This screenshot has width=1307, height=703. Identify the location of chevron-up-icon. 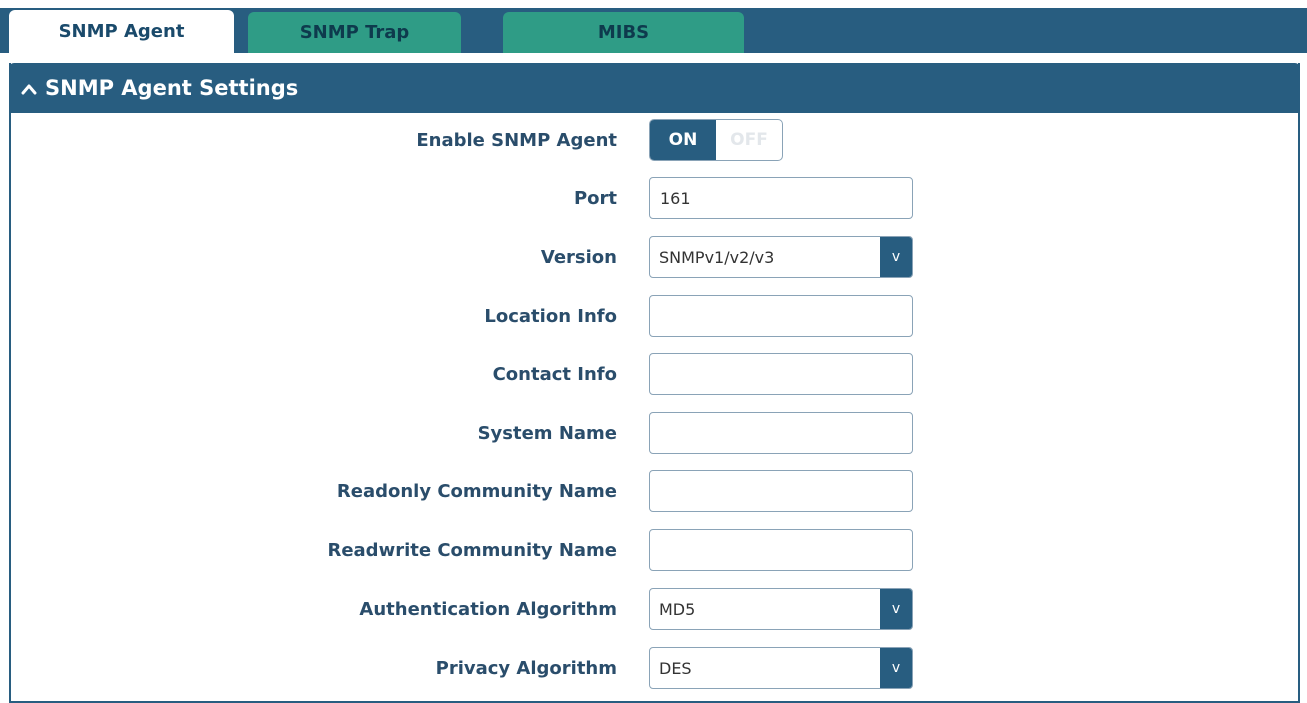
(29, 88).